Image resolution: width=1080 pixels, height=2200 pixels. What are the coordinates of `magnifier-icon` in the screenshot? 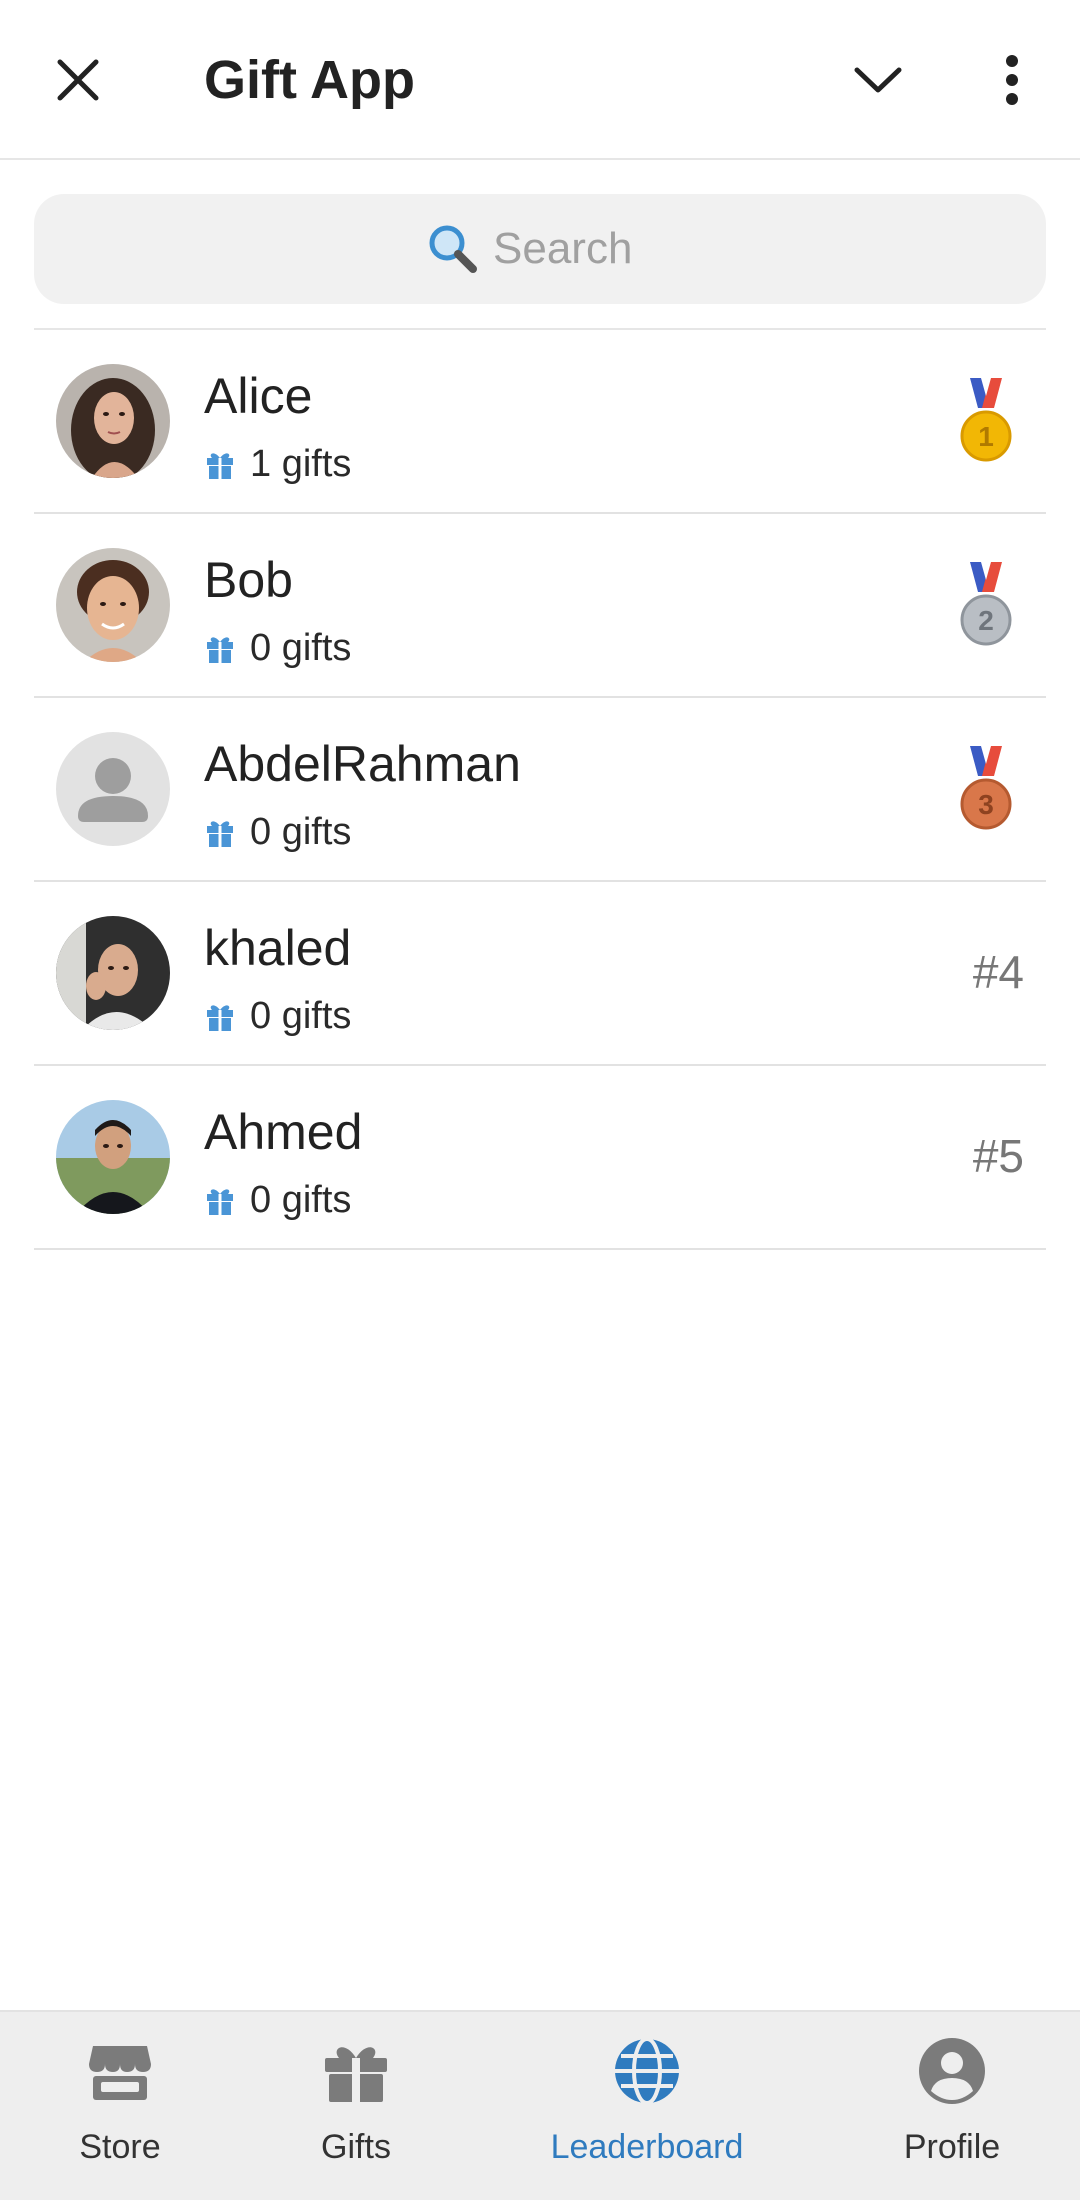 It's located at (453, 249).